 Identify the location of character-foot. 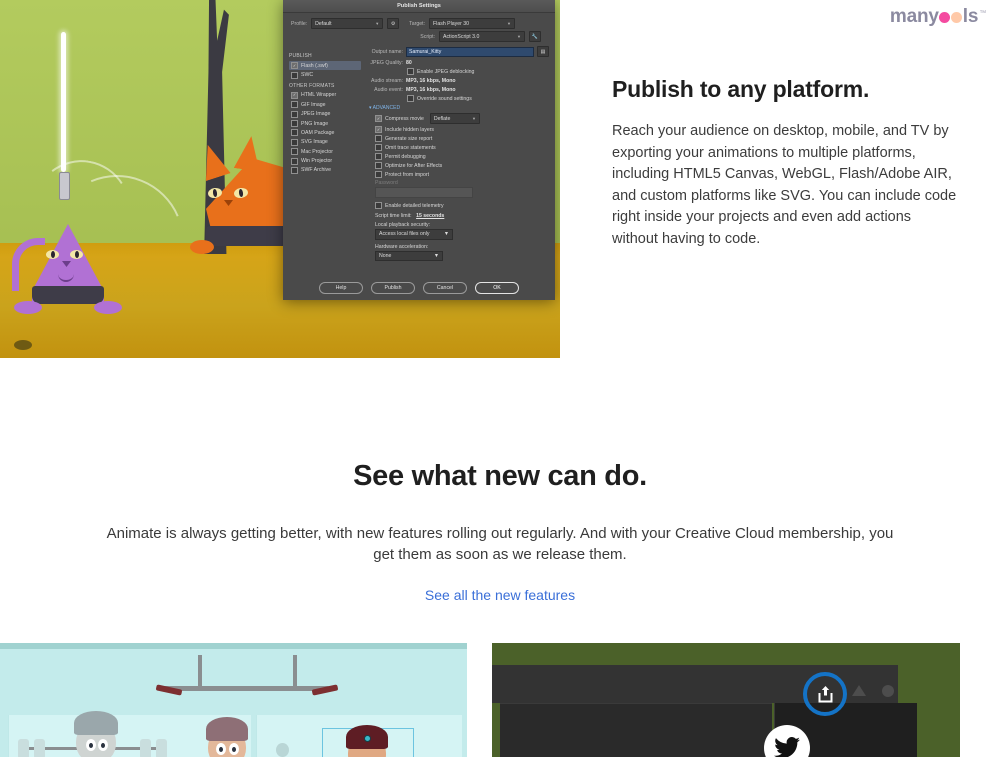
(108, 307).